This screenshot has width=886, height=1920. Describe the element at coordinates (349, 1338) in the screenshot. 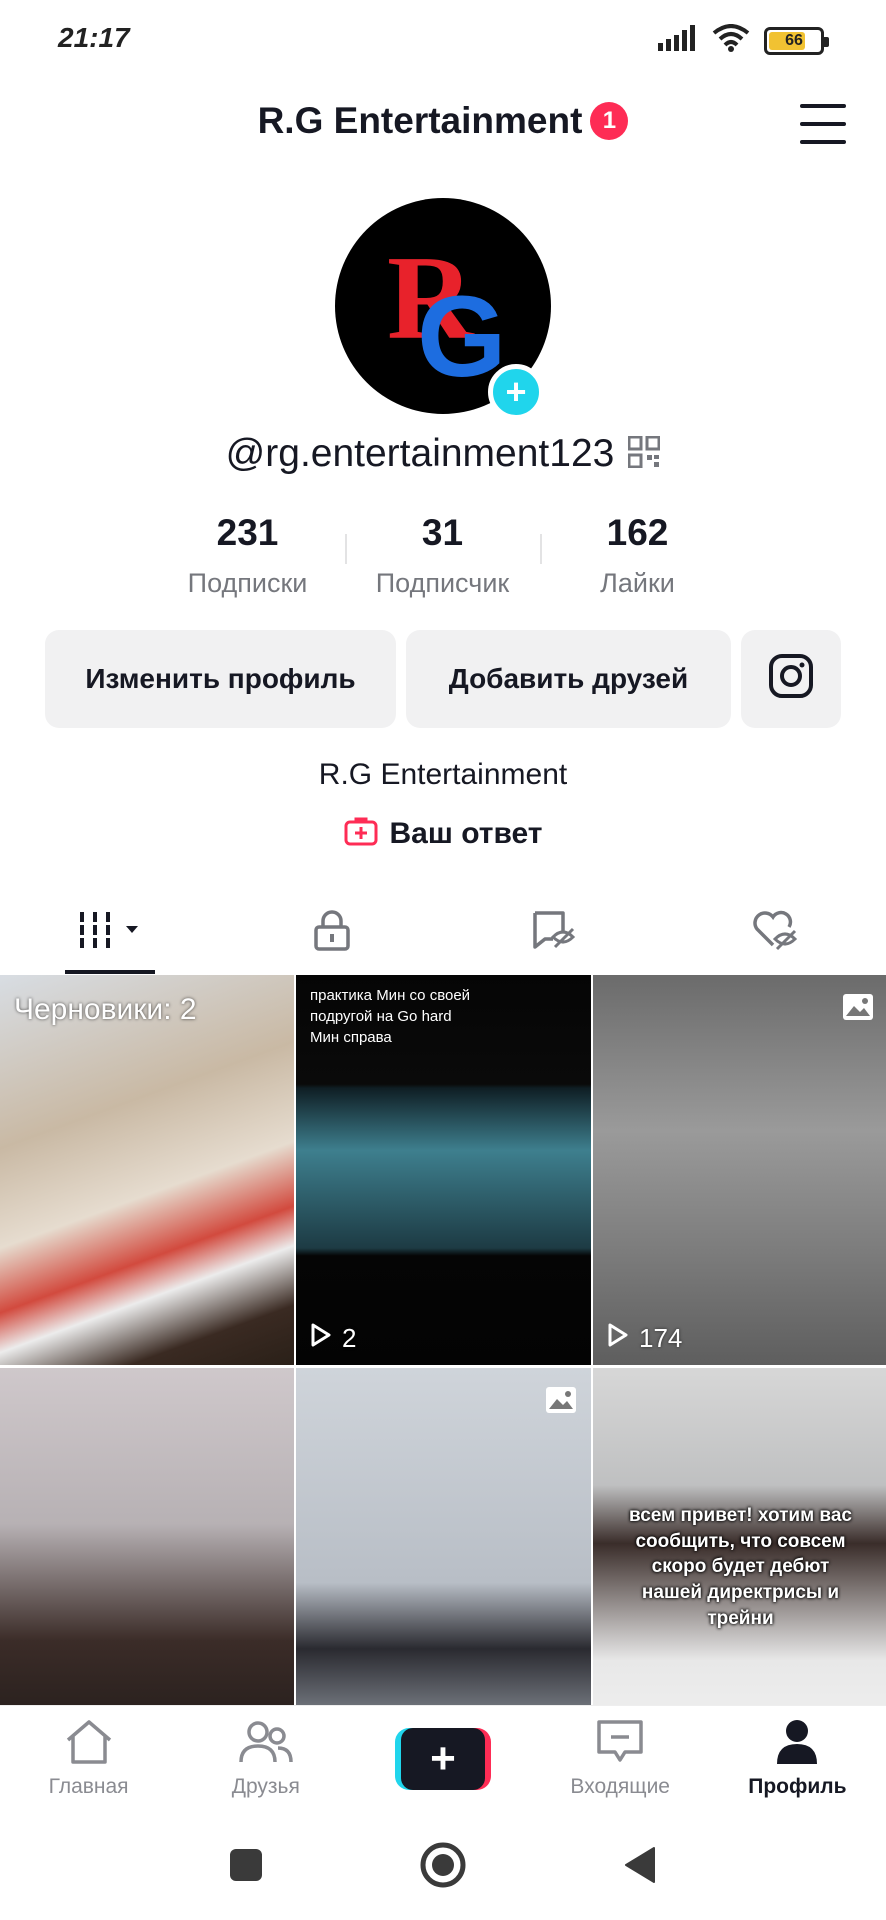

I see `view-count-value: 2` at that location.